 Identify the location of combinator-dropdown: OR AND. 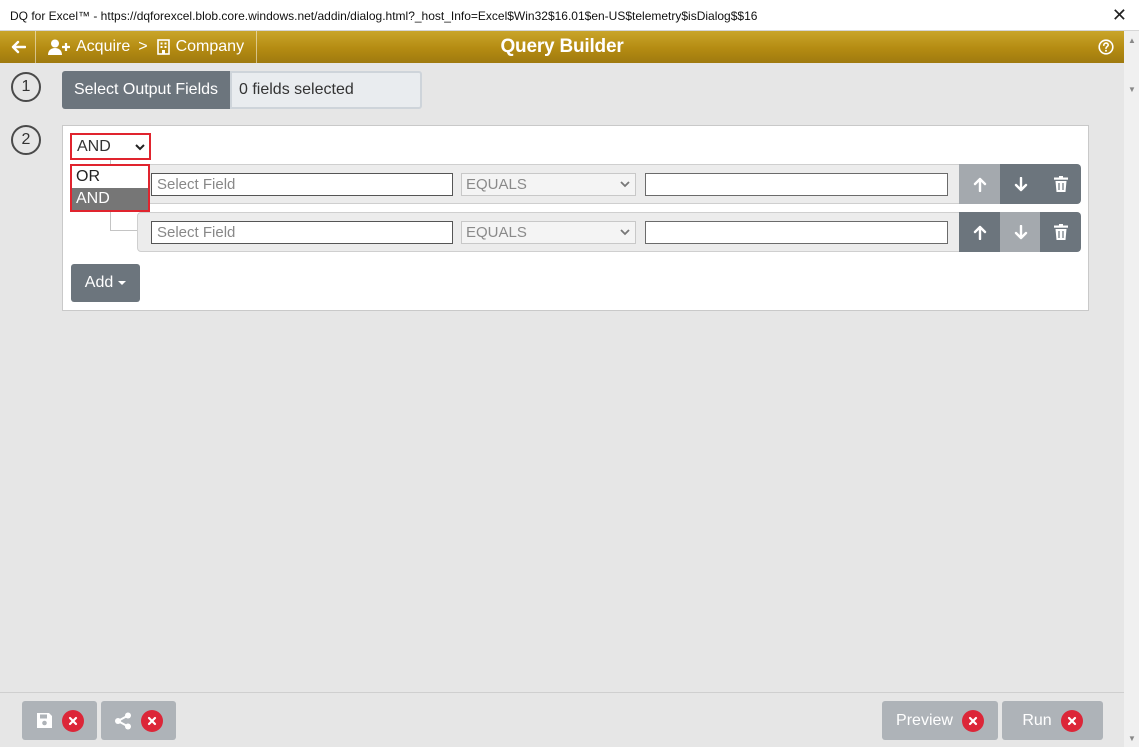
(110, 188).